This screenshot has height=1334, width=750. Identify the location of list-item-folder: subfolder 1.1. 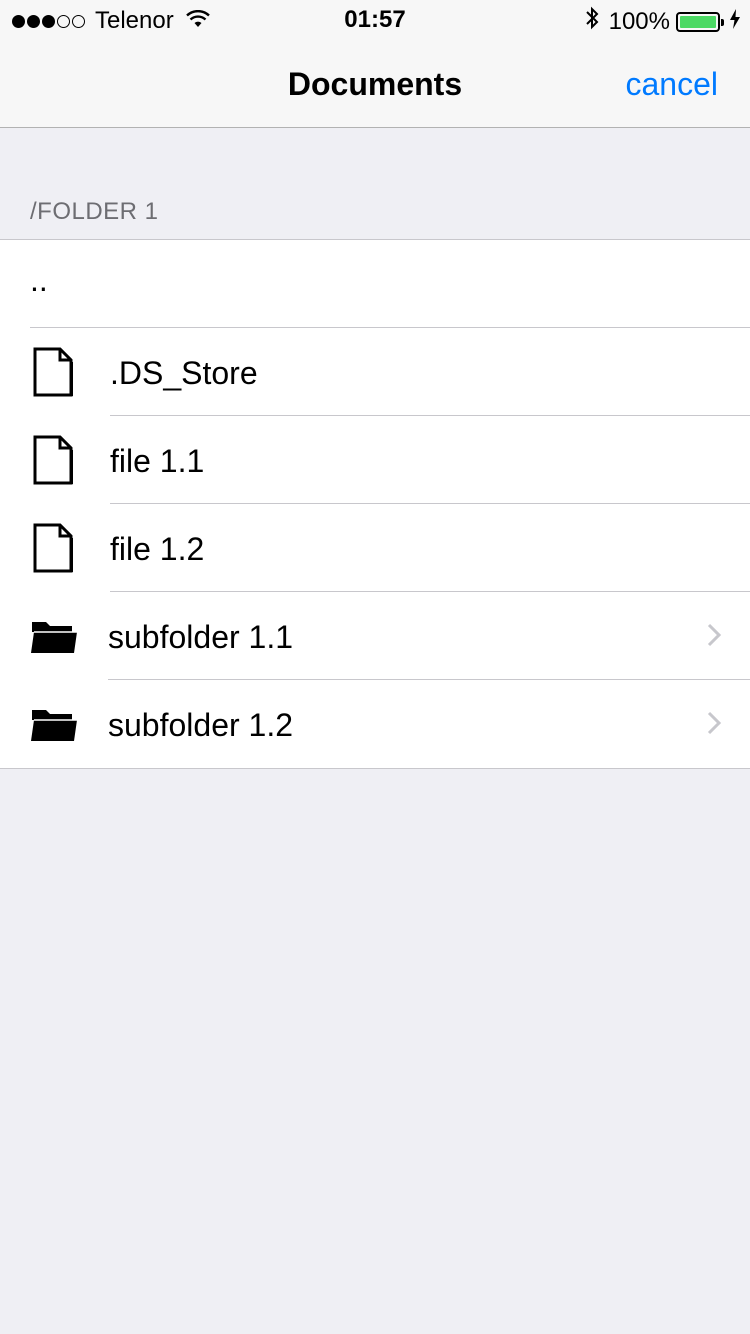
(375, 636).